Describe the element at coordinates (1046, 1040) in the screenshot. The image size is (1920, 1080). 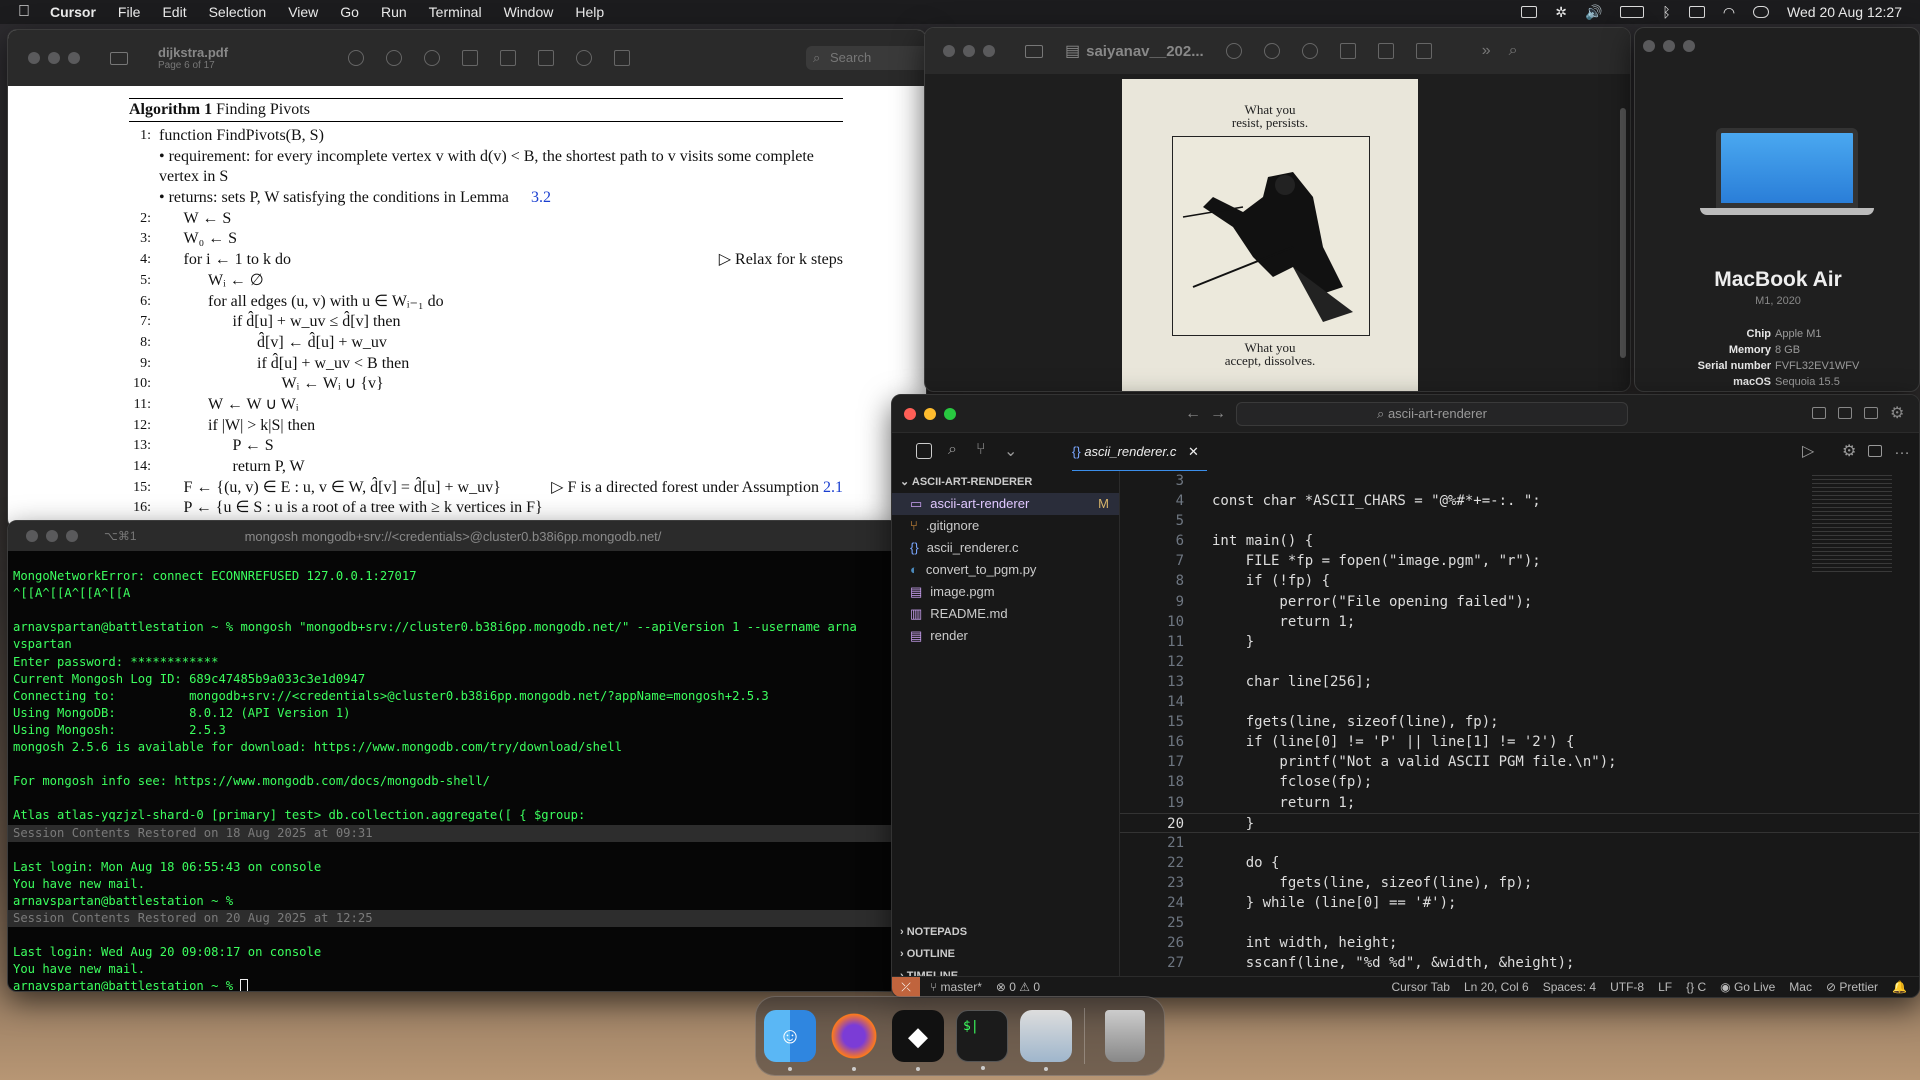
I see `preview-icon` at that location.